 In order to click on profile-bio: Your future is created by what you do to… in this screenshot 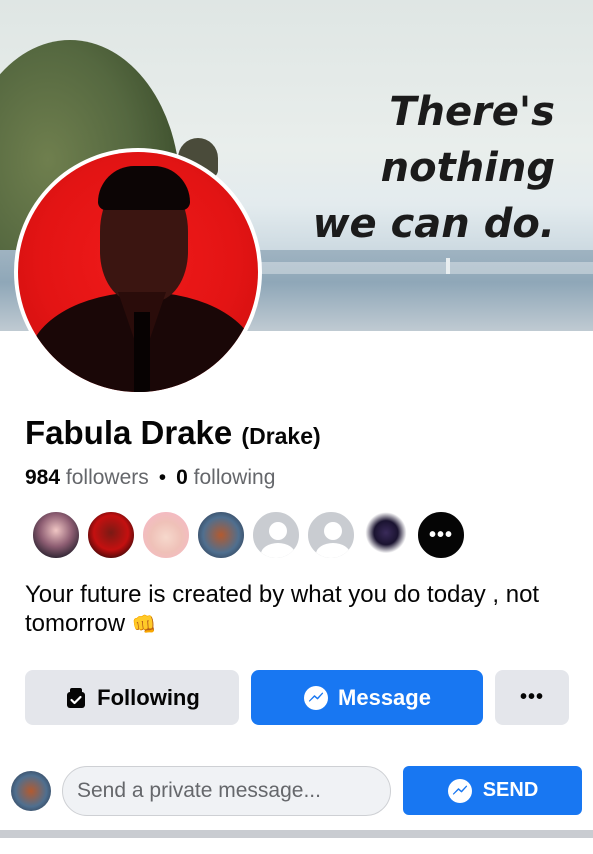, I will do `click(295, 610)`.